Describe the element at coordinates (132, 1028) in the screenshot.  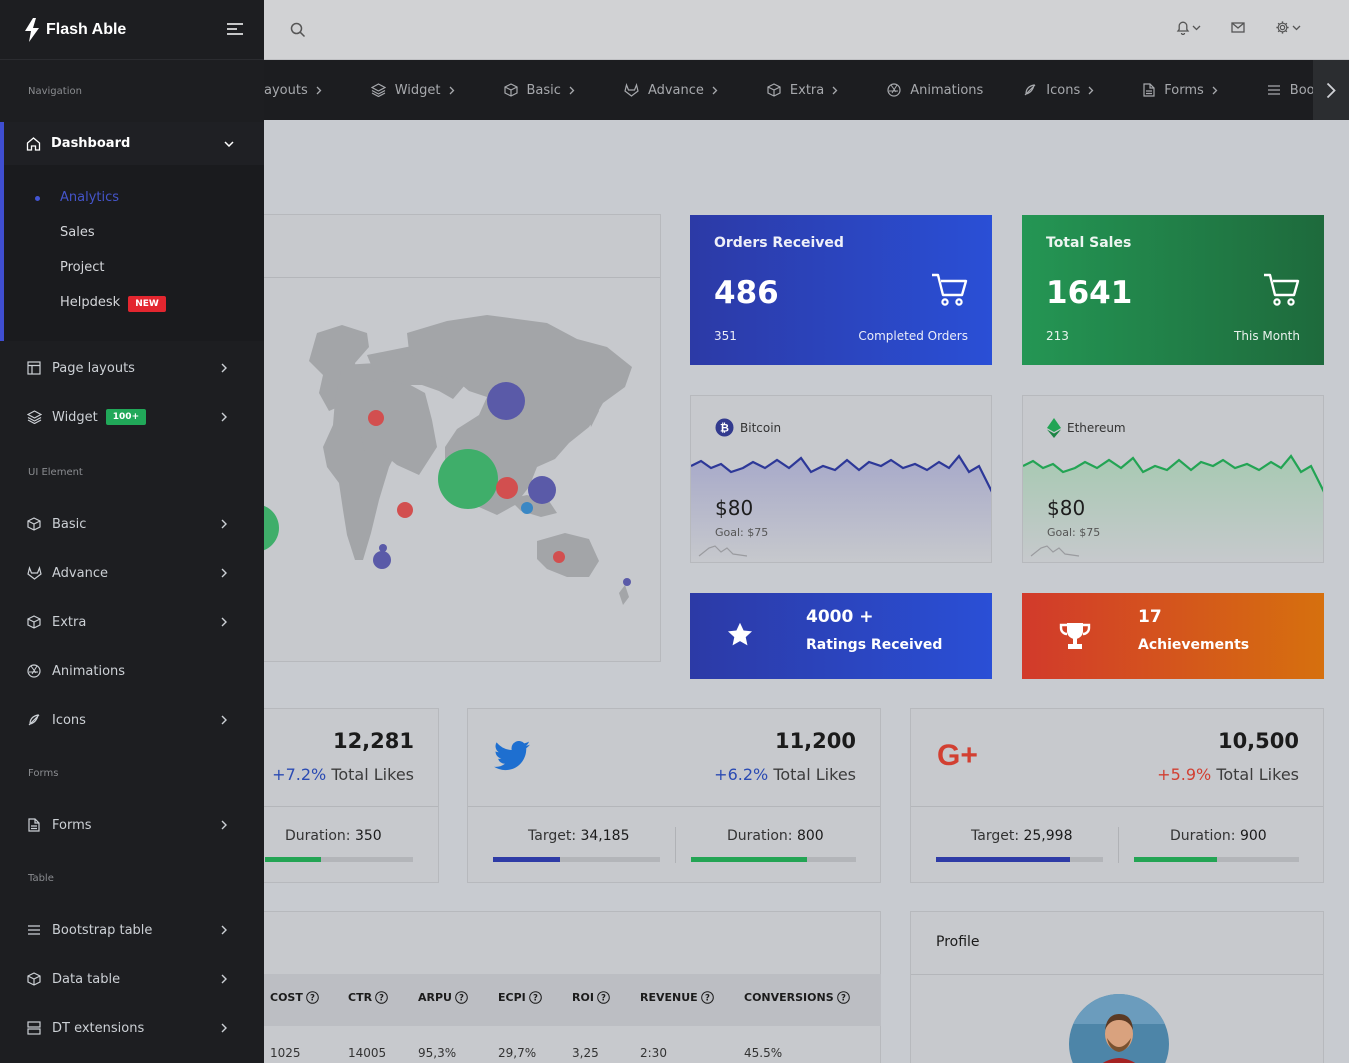
I see `sidebar-item-dt-extensions: DT extensions` at that location.